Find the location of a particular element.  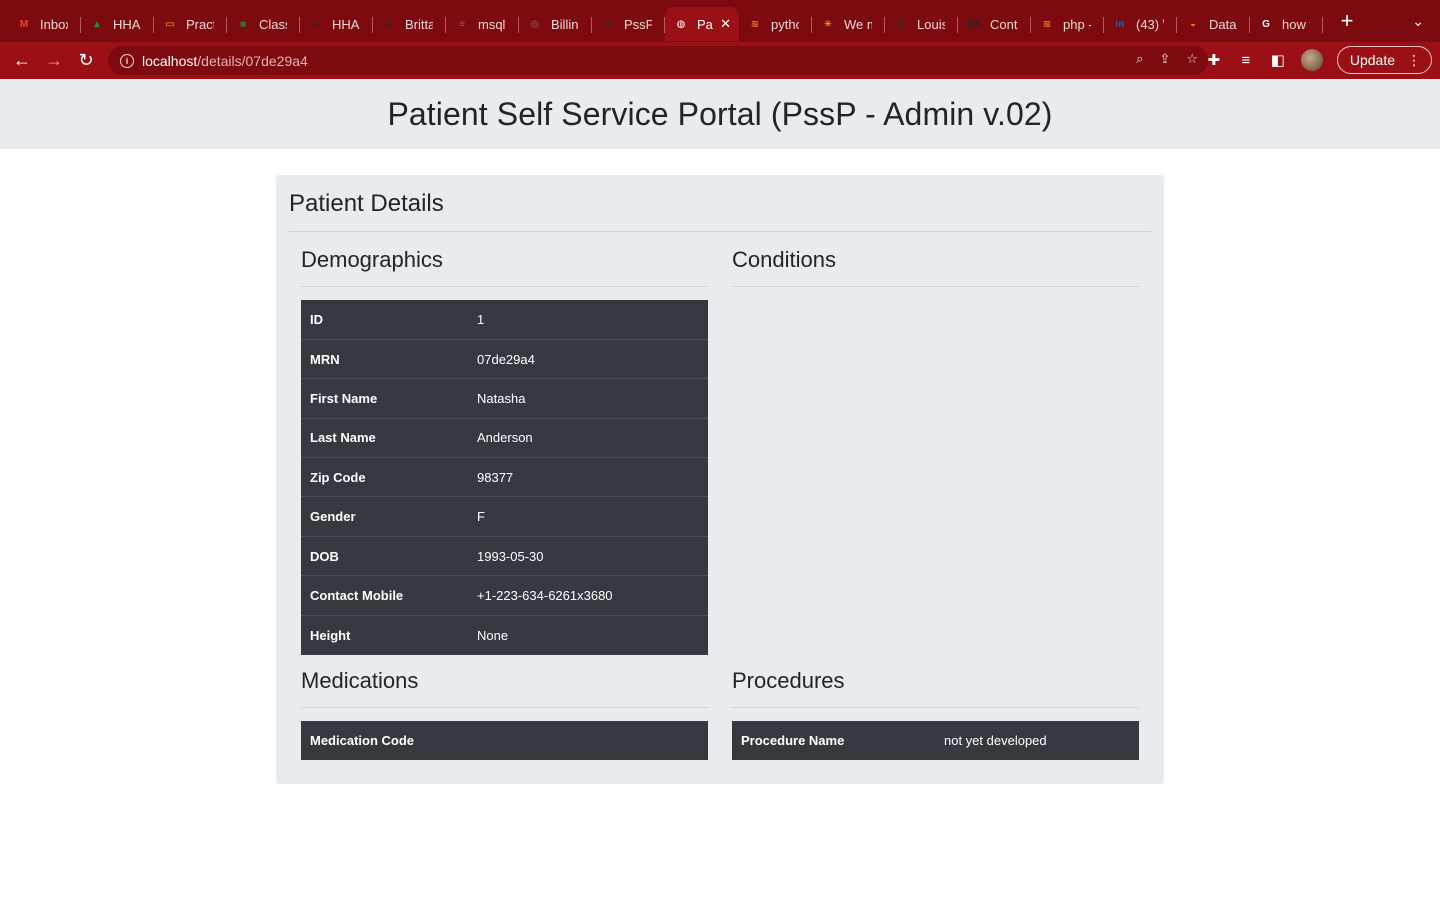

update-button-label: Update is located at coordinates (1372, 60).